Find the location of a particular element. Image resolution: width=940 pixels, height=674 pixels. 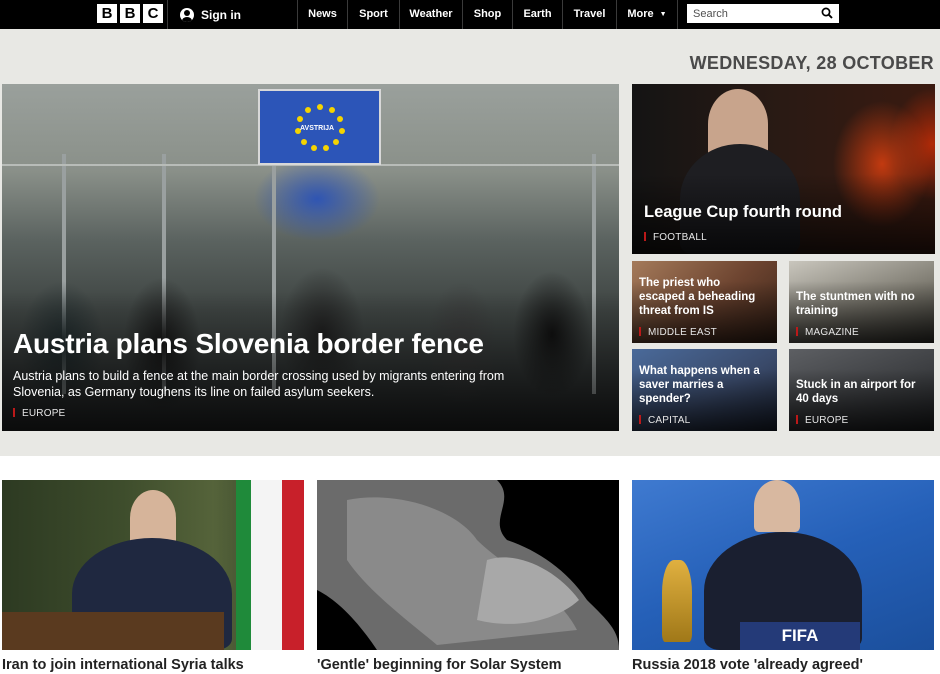

headline-line: saver marries a is located at coordinates (681, 385).